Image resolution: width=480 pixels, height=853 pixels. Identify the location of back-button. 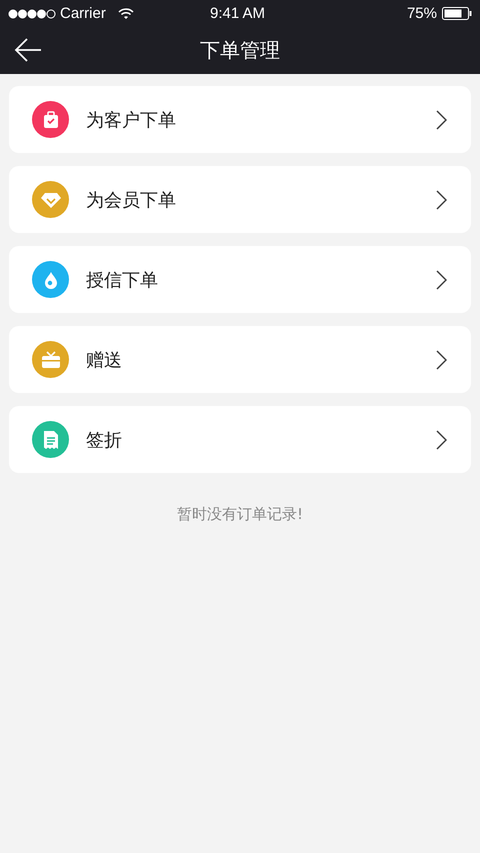
(28, 50).